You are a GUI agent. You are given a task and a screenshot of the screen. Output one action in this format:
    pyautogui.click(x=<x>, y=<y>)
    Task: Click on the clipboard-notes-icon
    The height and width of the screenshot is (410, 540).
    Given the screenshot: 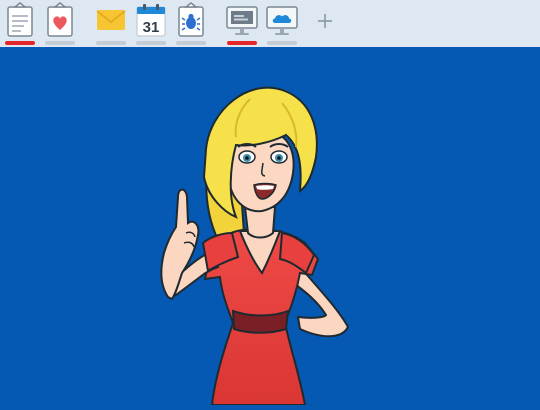 What is the action you would take?
    pyautogui.click(x=20, y=19)
    